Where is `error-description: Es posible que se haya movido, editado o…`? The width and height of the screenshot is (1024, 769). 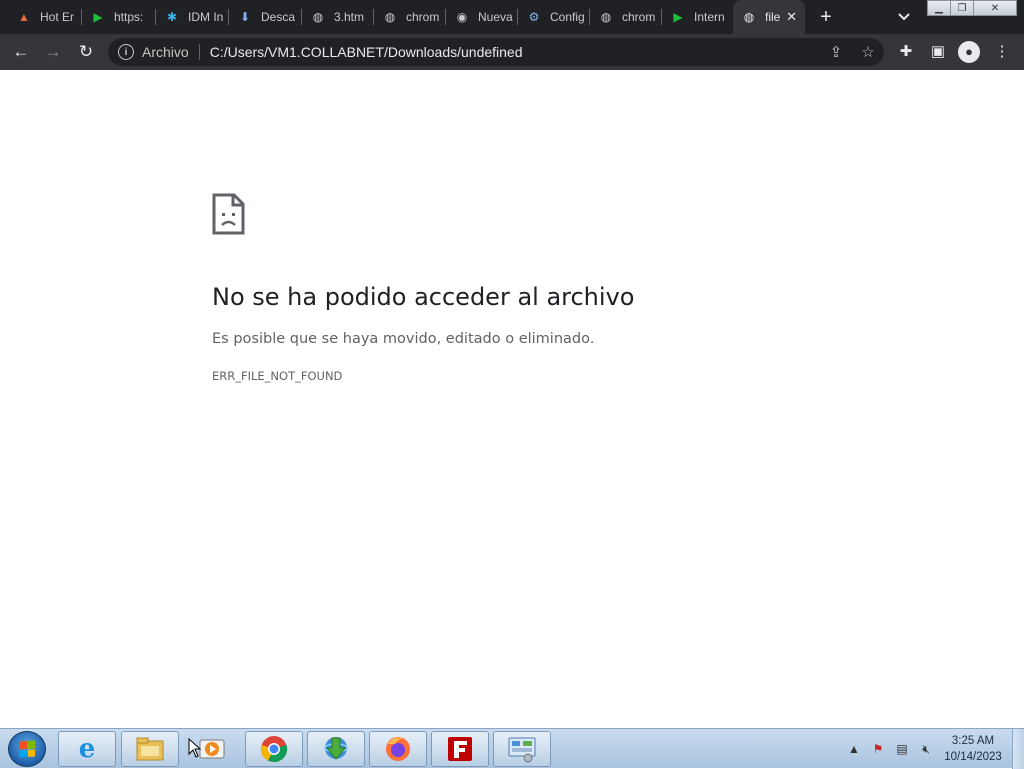 error-description: Es posible que se haya movido, editado o… is located at coordinates (403, 339).